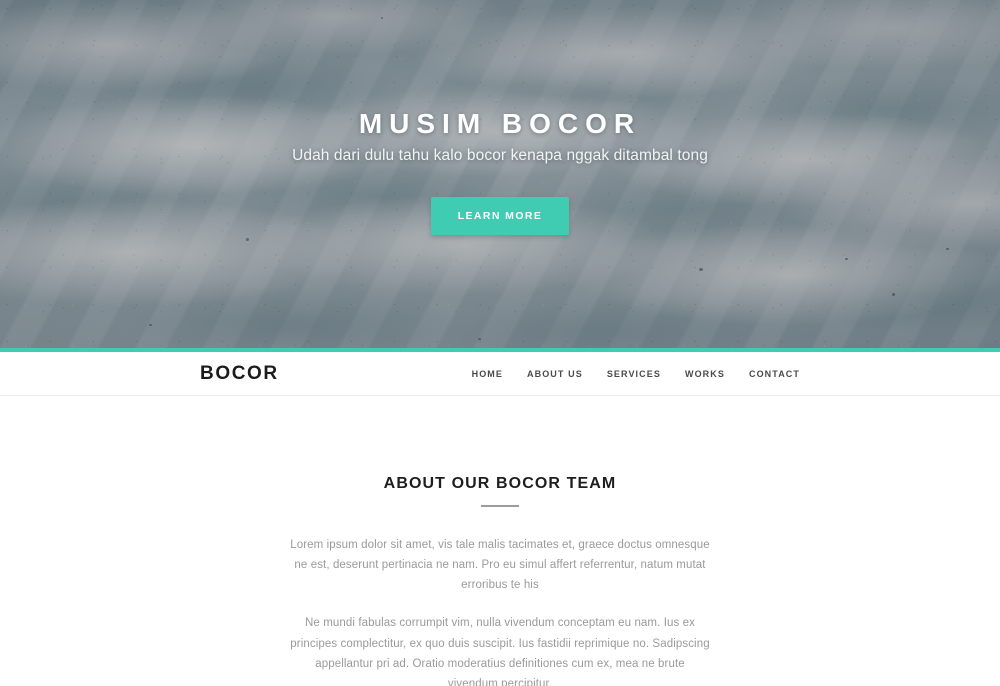 The width and height of the screenshot is (1000, 686). I want to click on nav-link-works: WORKS, so click(705, 374).